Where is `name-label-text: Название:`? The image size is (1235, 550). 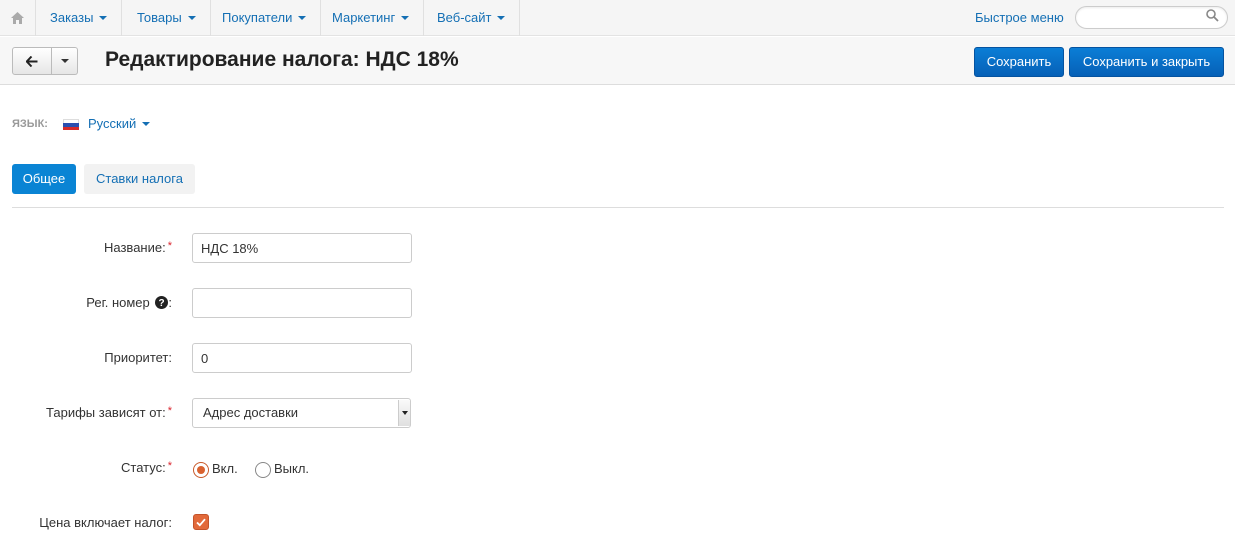
name-label-text: Название: is located at coordinates (135, 247).